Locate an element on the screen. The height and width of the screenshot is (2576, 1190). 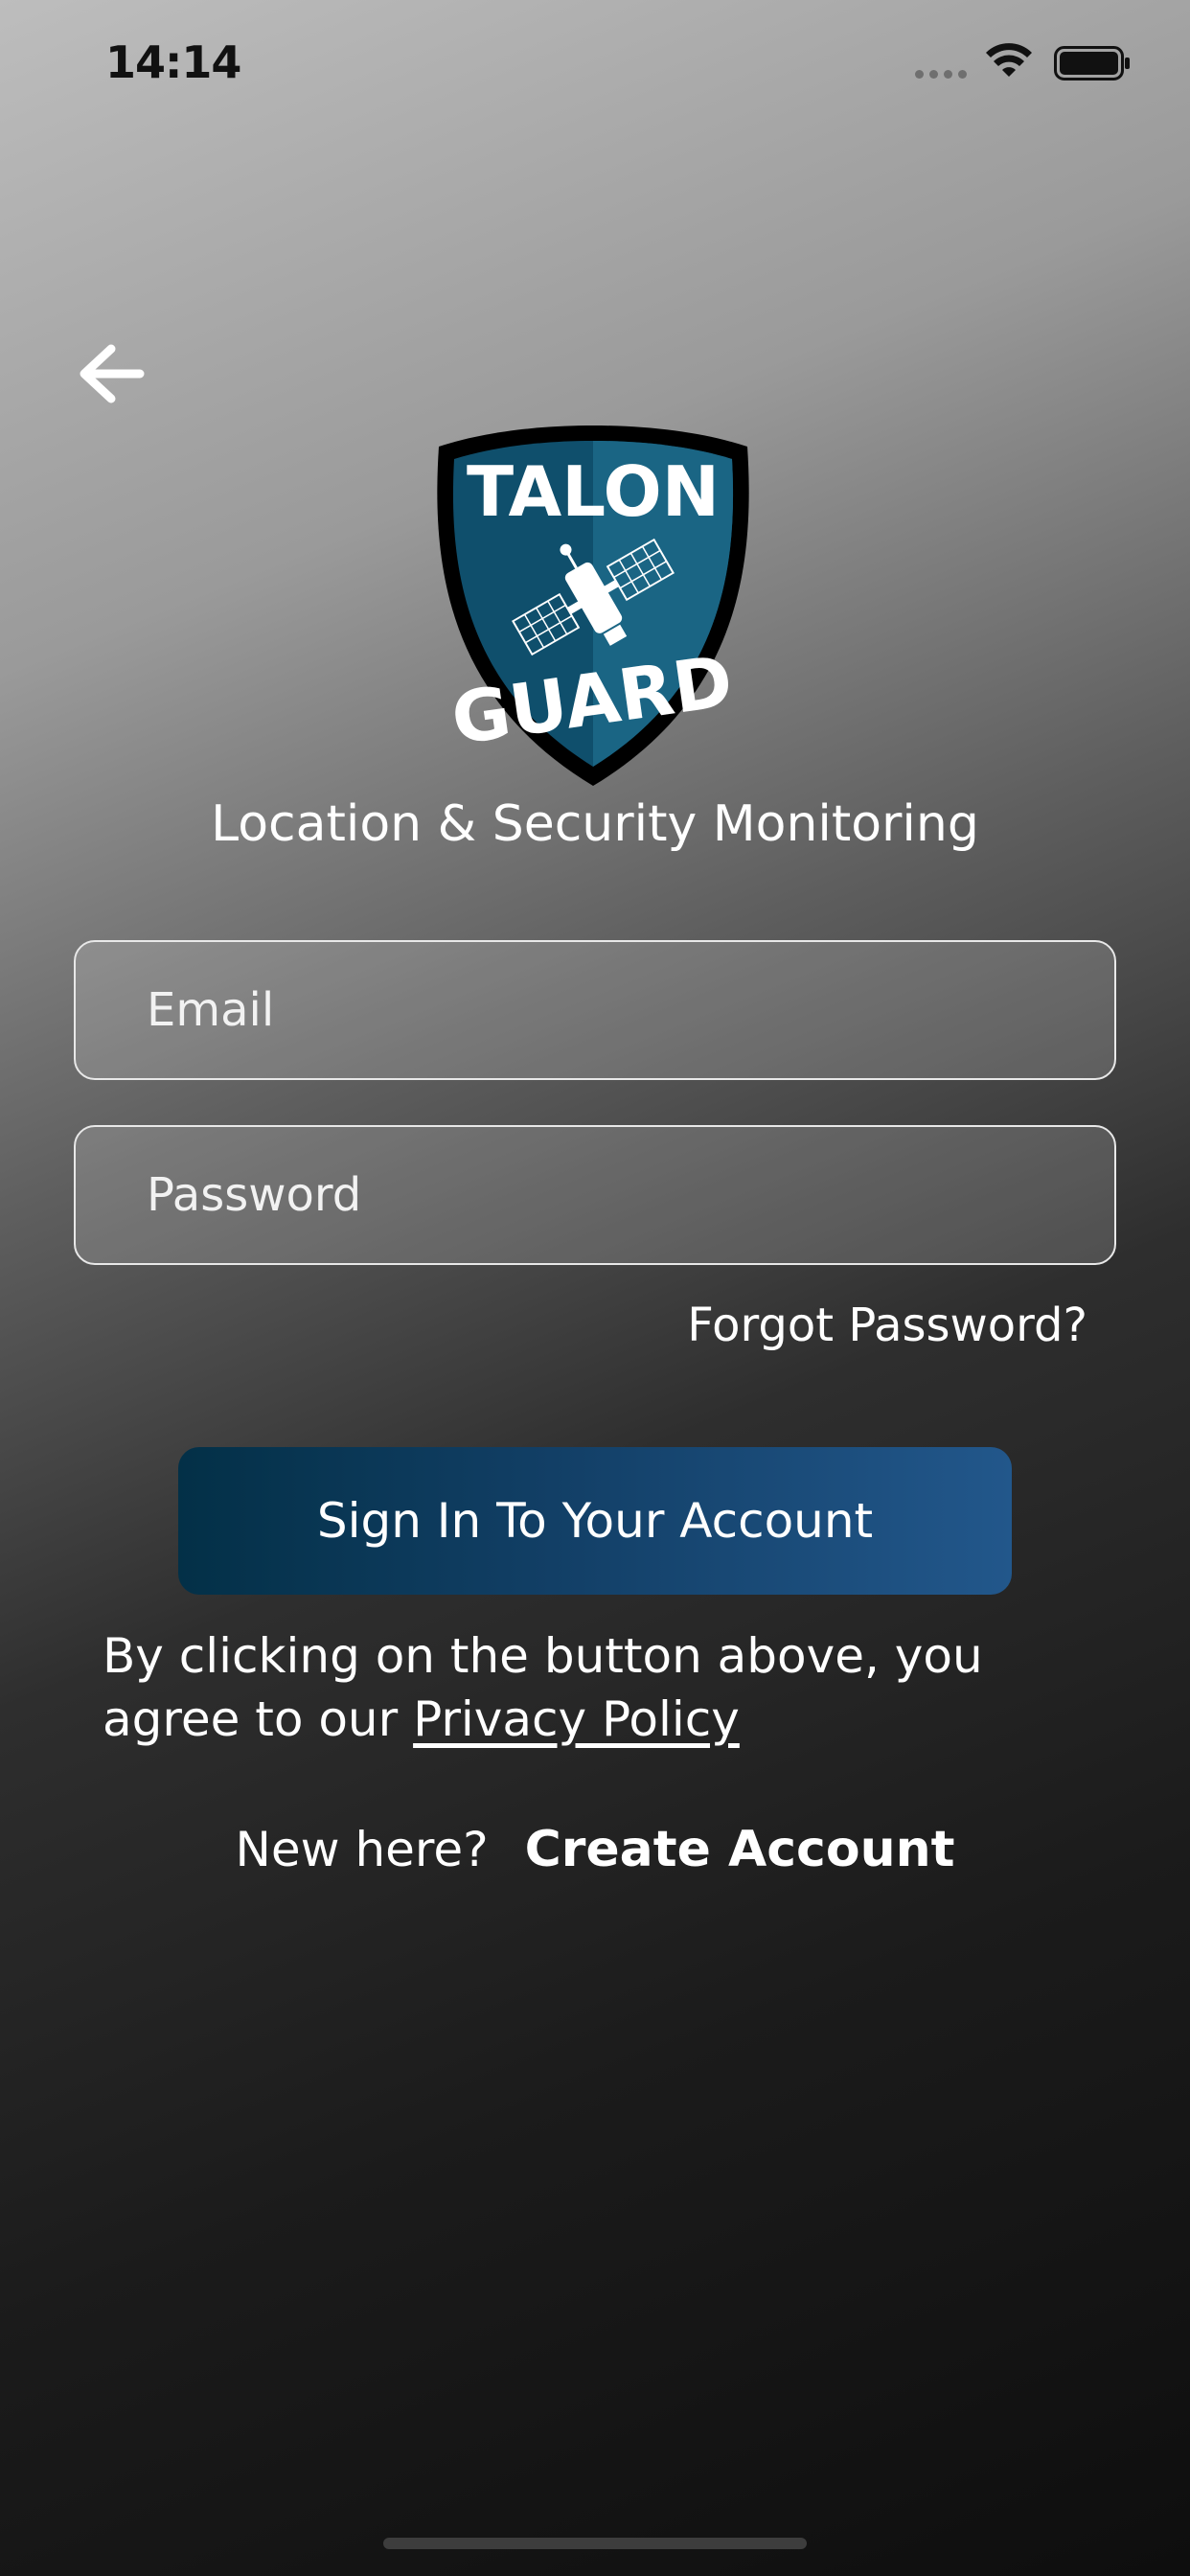
email-field is located at coordinates (595, 1010).